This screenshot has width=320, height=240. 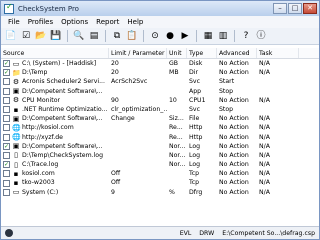 I want to click on cell-type: App, so click(x=195, y=91).